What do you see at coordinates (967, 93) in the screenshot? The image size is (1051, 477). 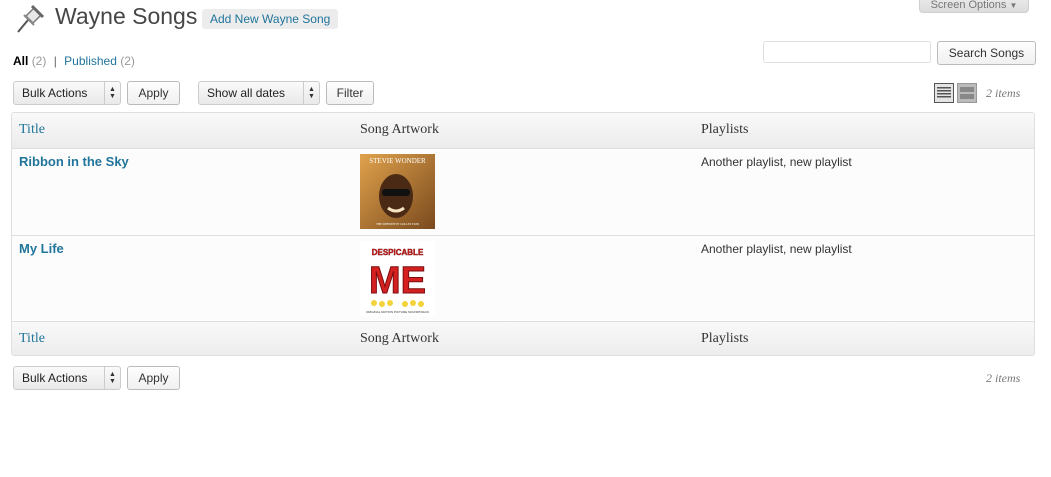 I see `excerpt-view-icon` at bounding box center [967, 93].